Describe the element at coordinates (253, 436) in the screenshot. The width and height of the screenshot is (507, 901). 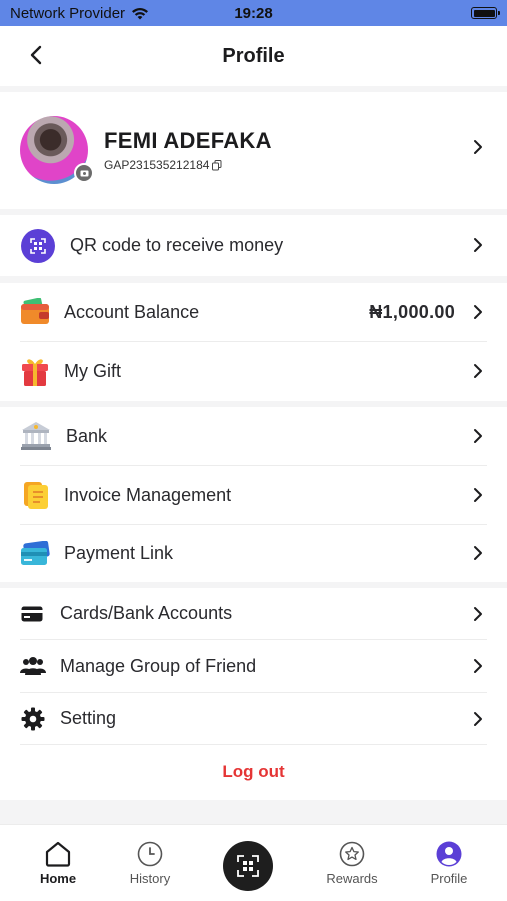
I see `bank-row: Bank` at that location.